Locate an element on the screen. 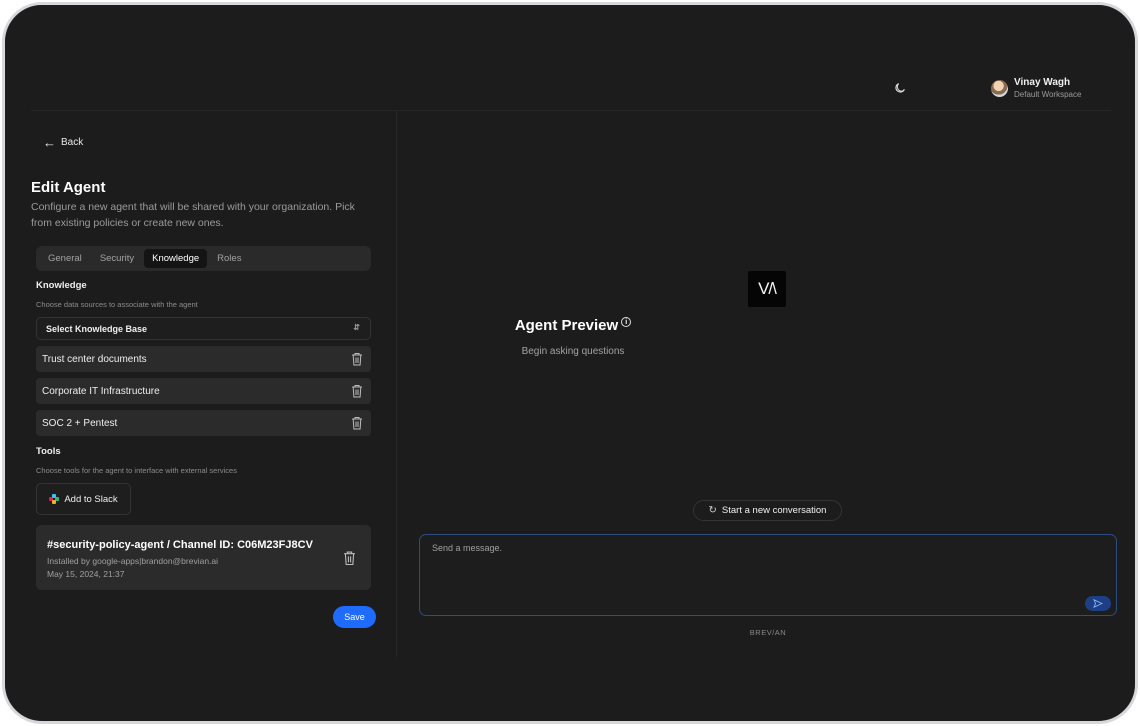  message-input is located at coordinates (752, 548).